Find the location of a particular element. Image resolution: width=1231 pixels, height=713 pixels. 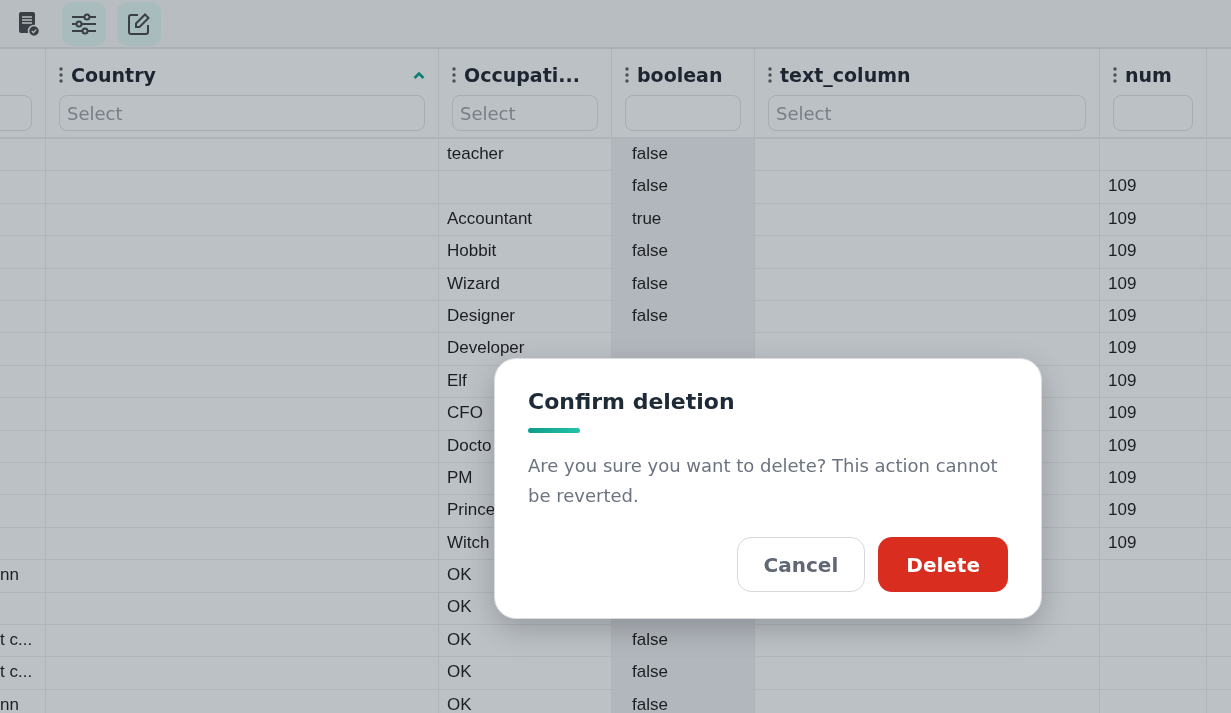

dialog-message: Are you sure you want to delete? This action cannot be reverted. is located at coordinates (763, 481).